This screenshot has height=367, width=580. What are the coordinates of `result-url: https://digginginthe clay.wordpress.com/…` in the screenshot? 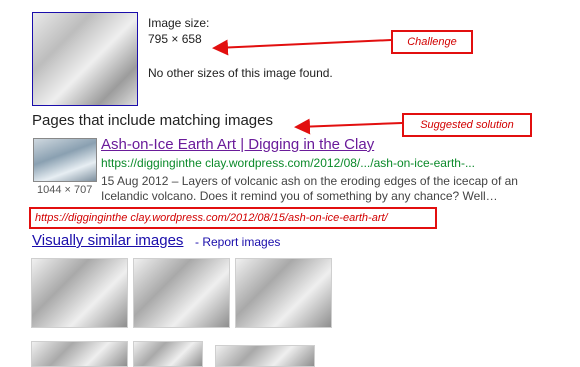 It's located at (288, 163).